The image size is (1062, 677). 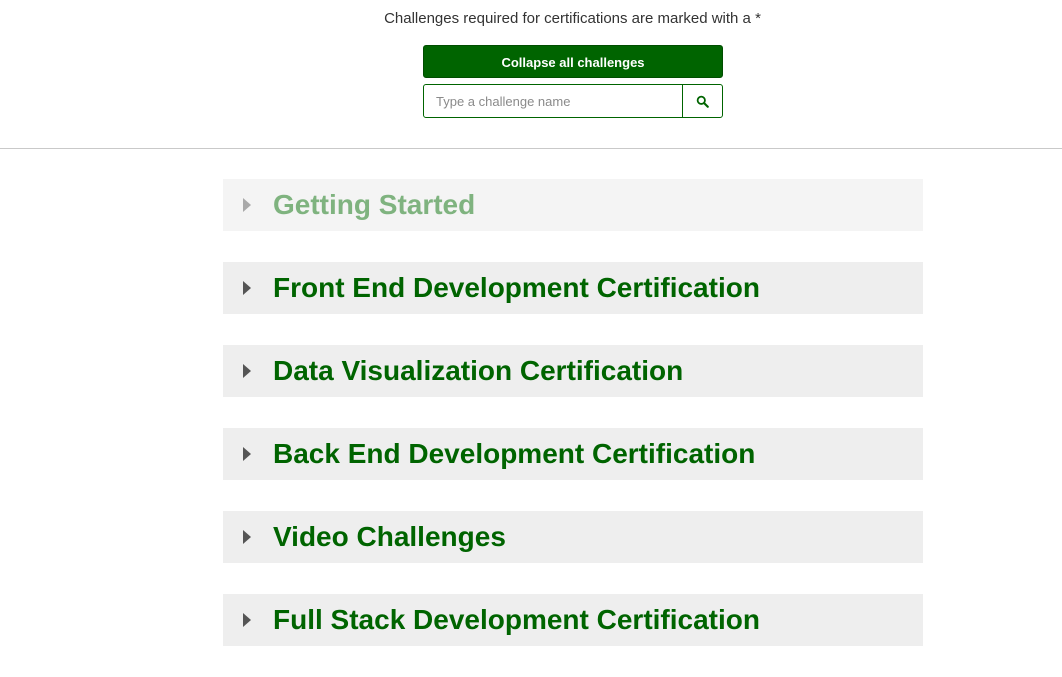 I want to click on block-title: Getting Started, so click(x=374, y=204).